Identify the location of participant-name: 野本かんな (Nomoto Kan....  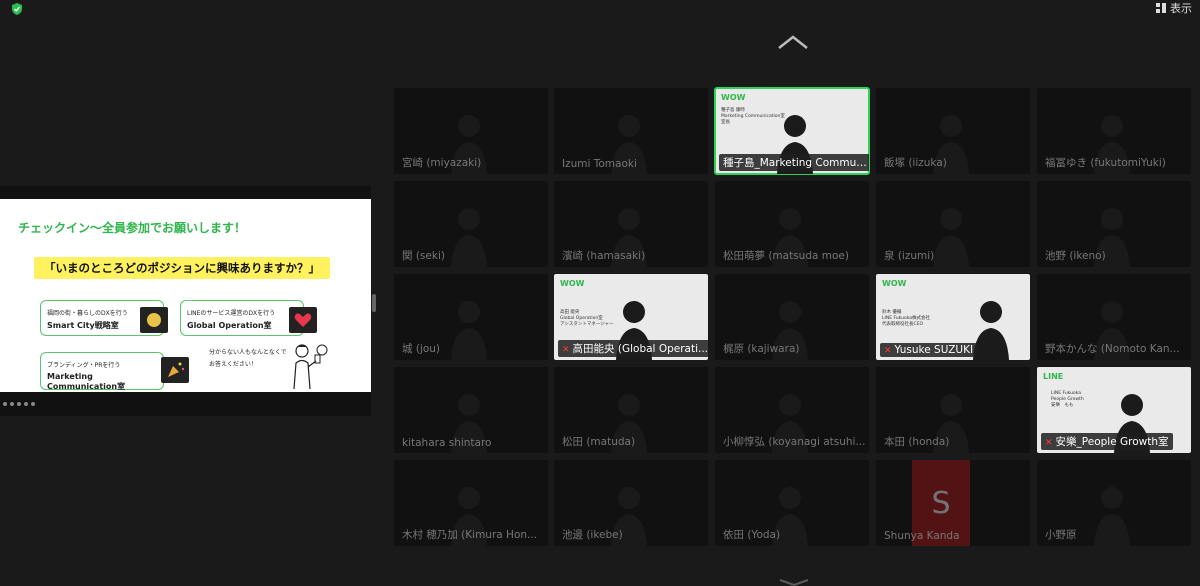
(1112, 349).